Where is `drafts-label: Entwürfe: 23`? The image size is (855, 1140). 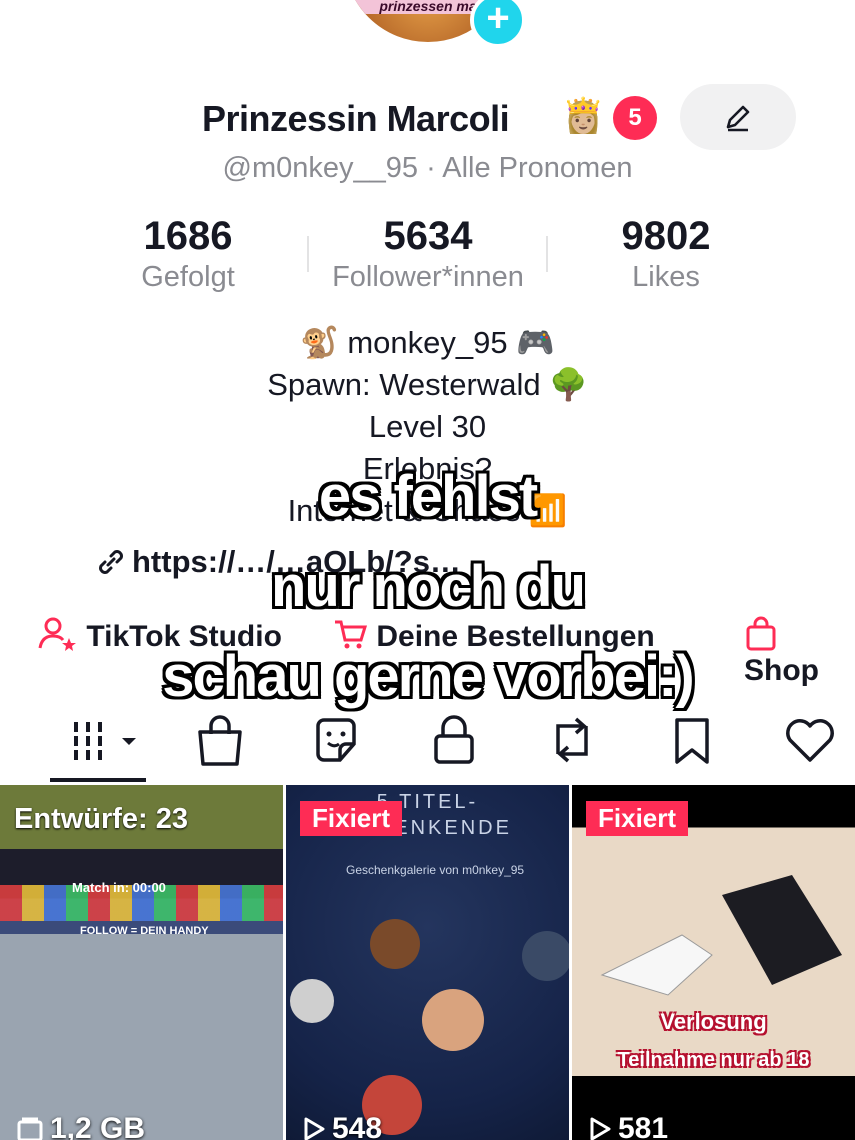 drafts-label: Entwürfe: 23 is located at coordinates (101, 819).